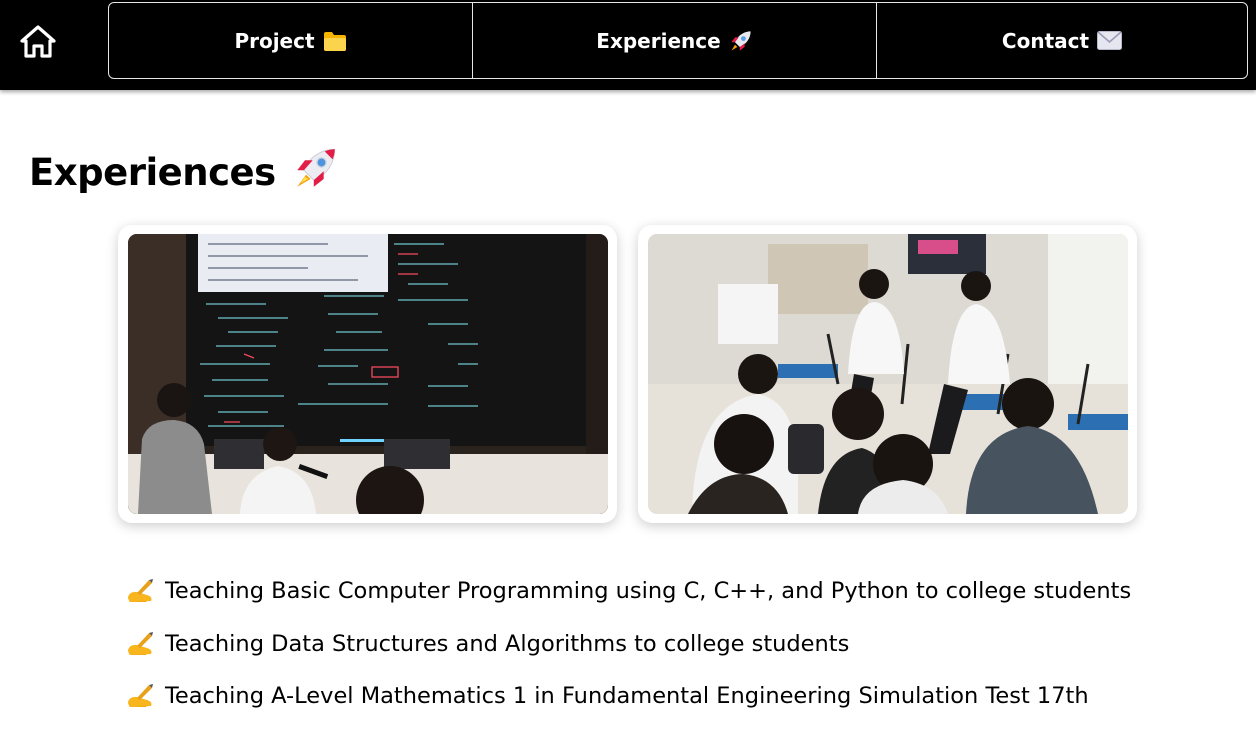  I want to click on nav-experience-label: Experience, so click(658, 40).